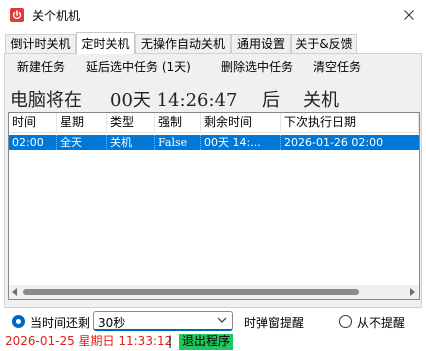 The height and width of the screenshot is (351, 426). What do you see at coordinates (183, 44) in the screenshot?
I see `tab-idle-shutdown: 无操作自动关机` at bounding box center [183, 44].